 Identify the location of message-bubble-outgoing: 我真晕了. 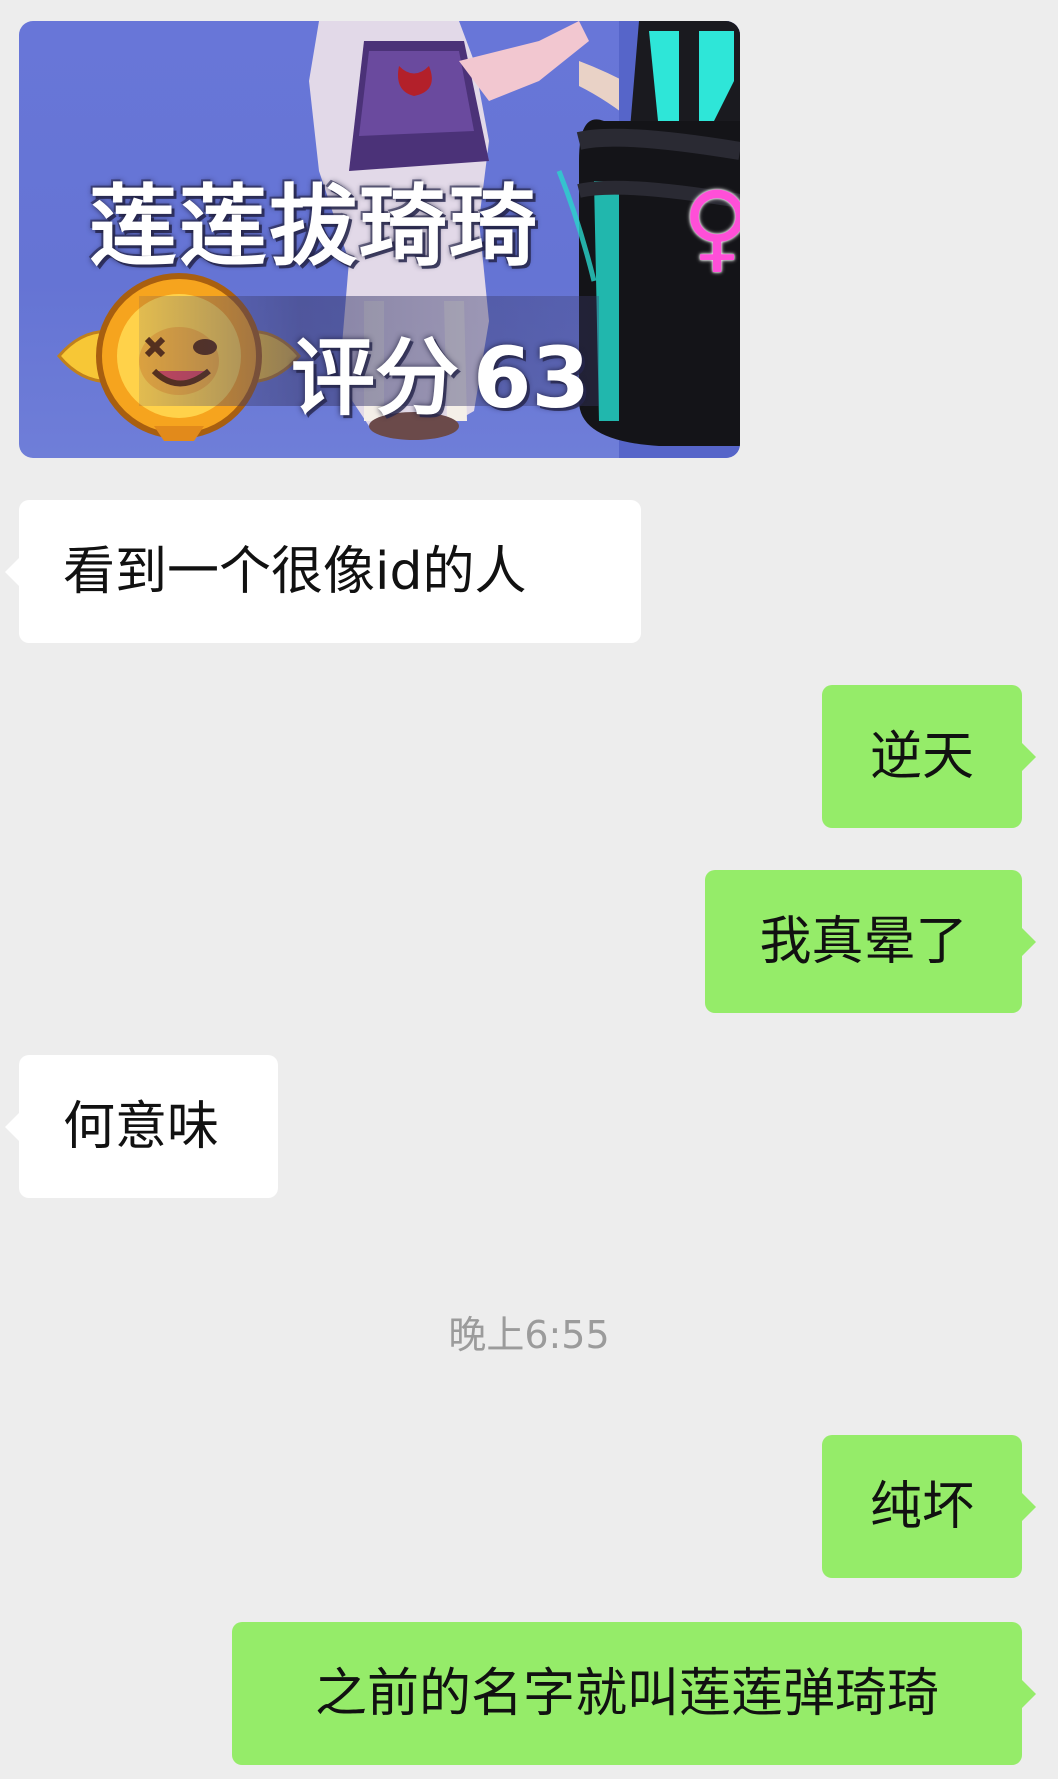
(870, 941).